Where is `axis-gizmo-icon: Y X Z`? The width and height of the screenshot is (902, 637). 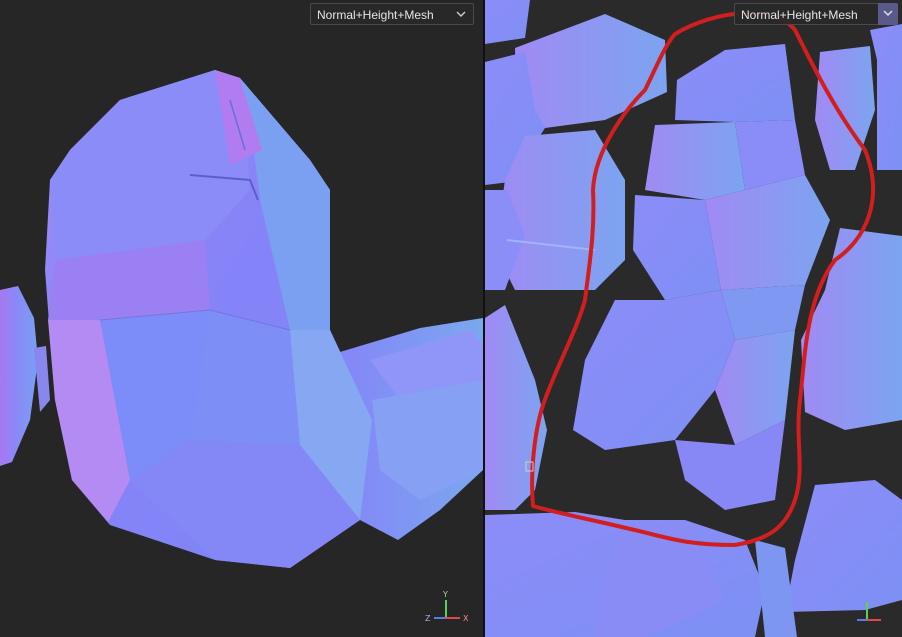 axis-gizmo-icon: Y X Z is located at coordinates (447, 606).